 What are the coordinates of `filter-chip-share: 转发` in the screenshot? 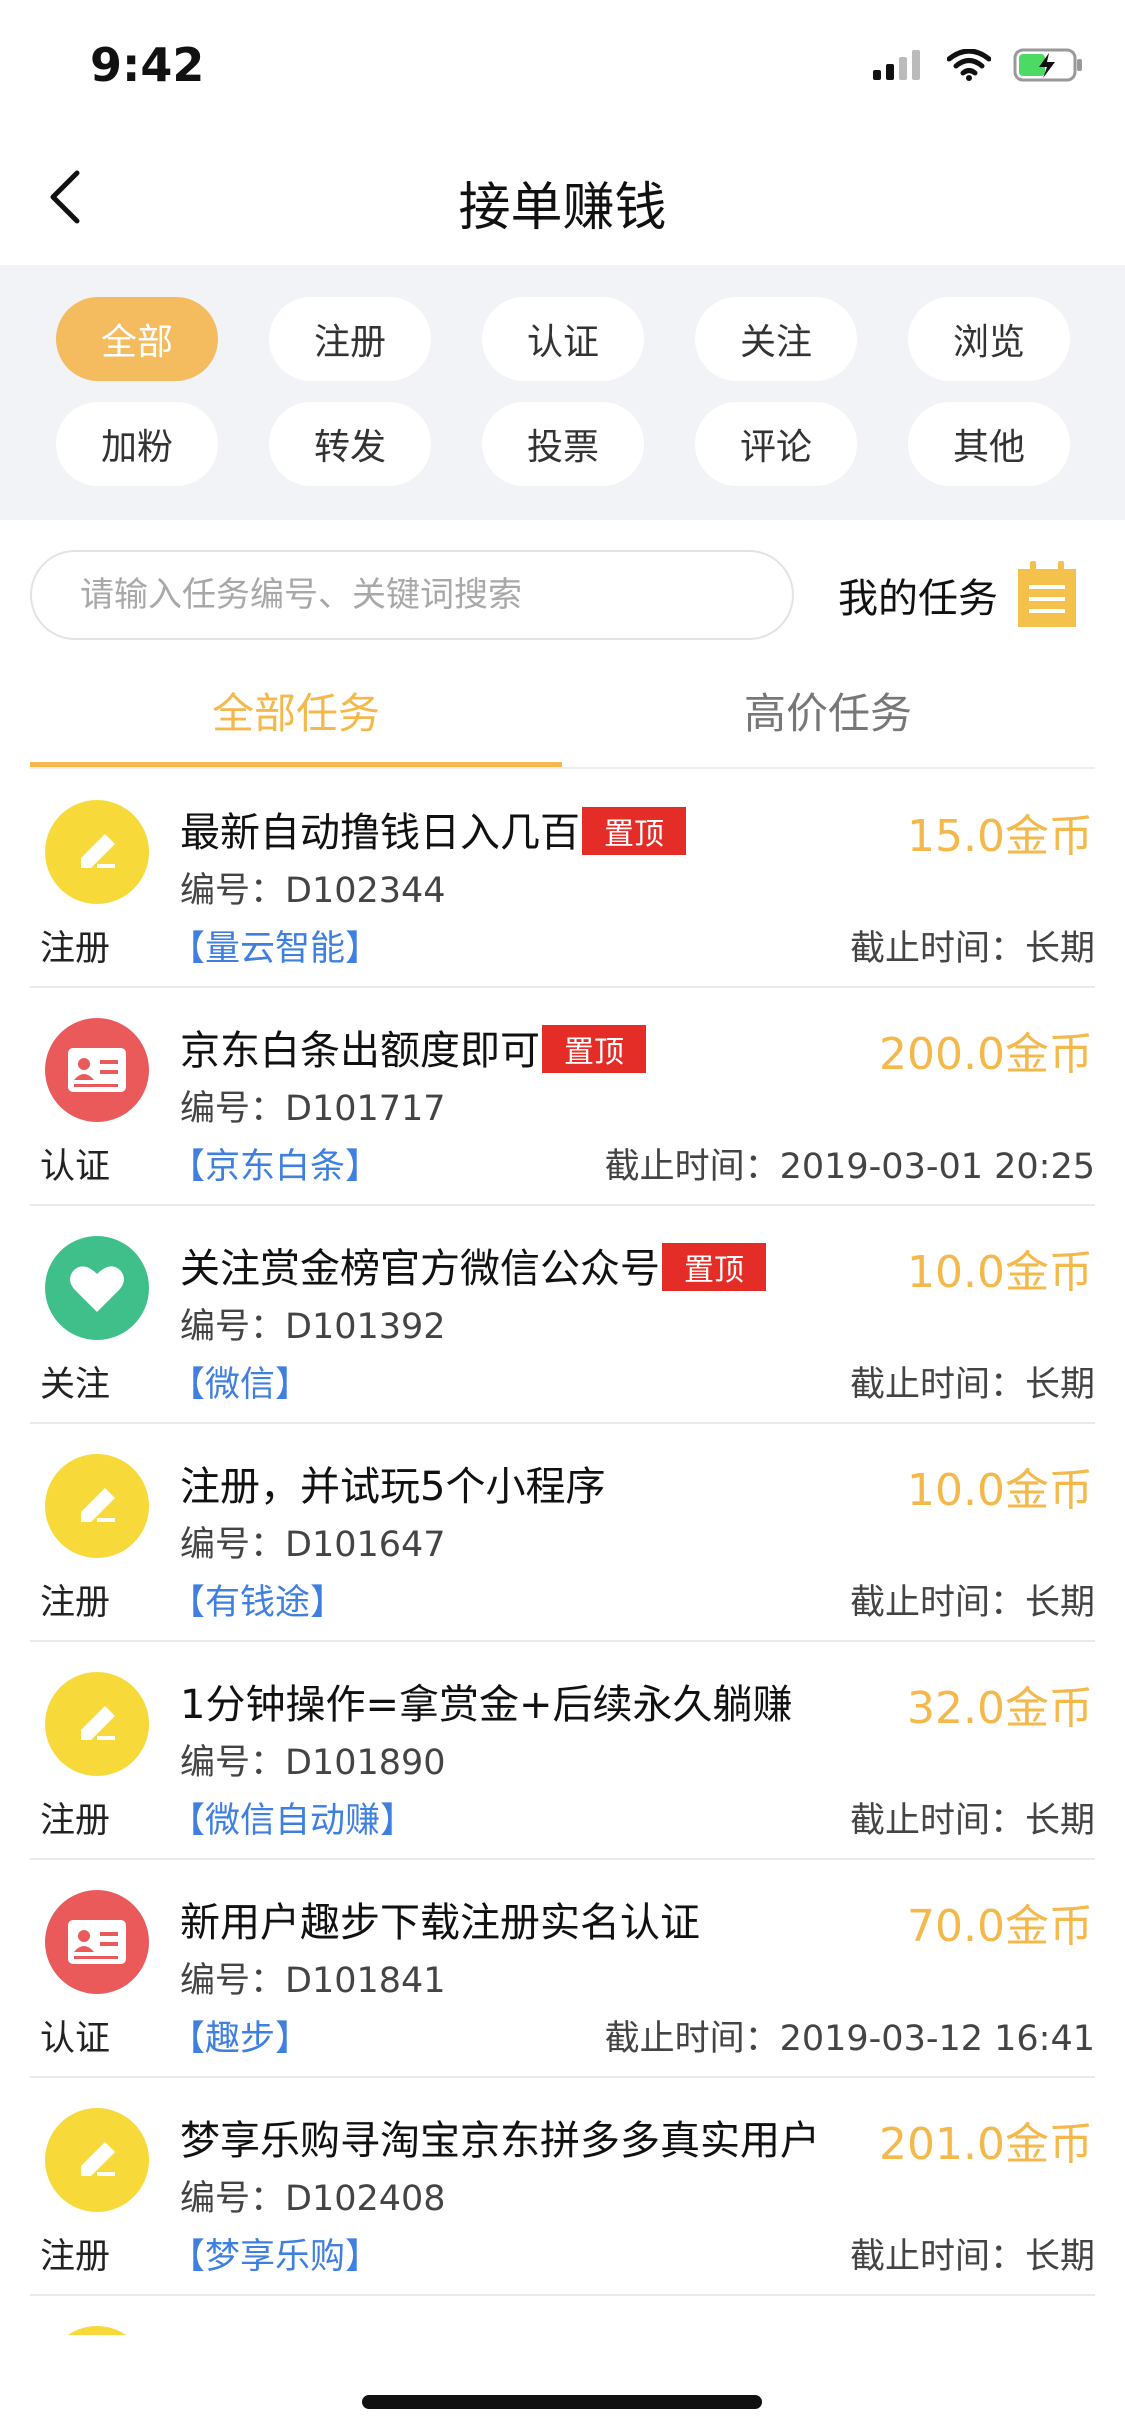 It's located at (350, 444).